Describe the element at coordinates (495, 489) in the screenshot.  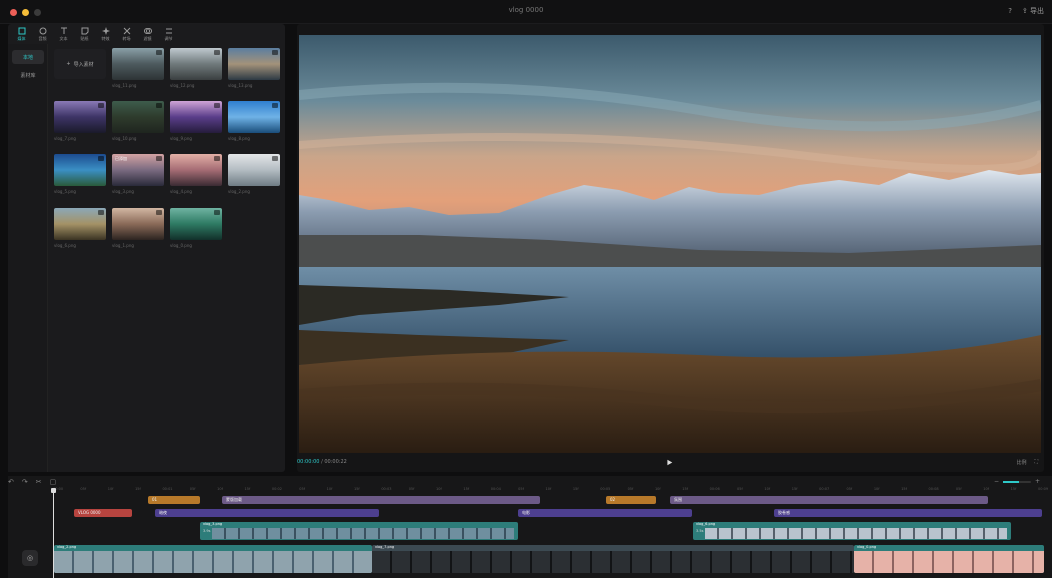
I see `ruler-tick-label: 00:04` at that location.